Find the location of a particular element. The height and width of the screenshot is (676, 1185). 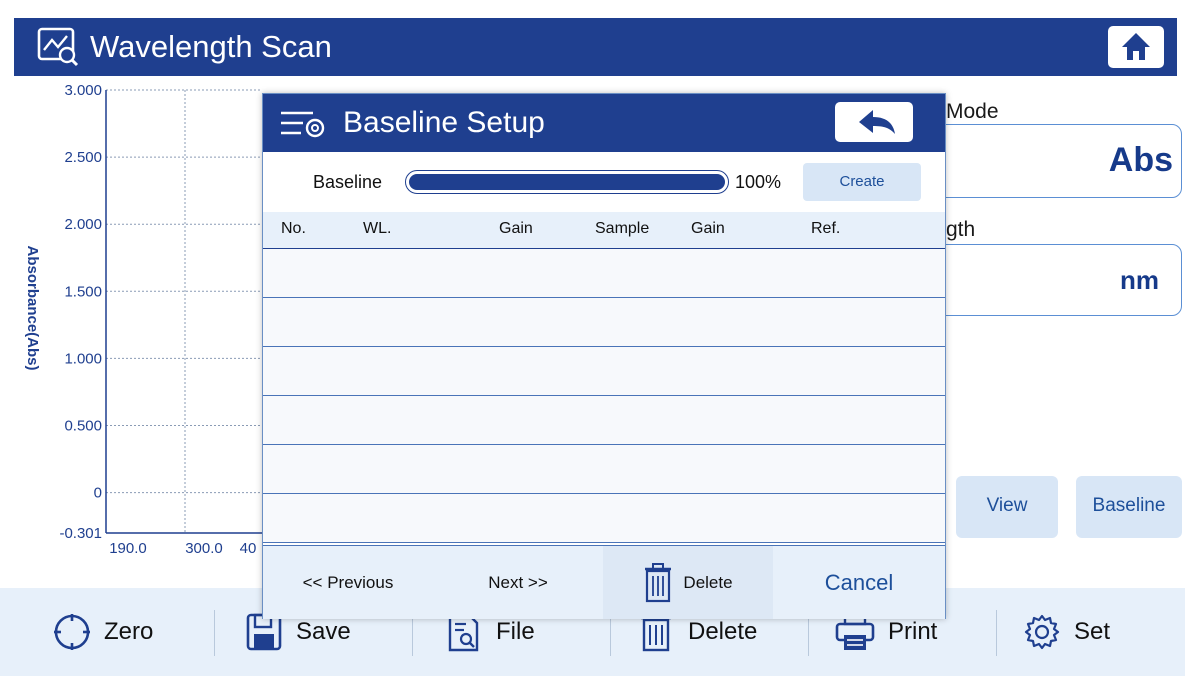

col-no: No. is located at coordinates (293, 228).